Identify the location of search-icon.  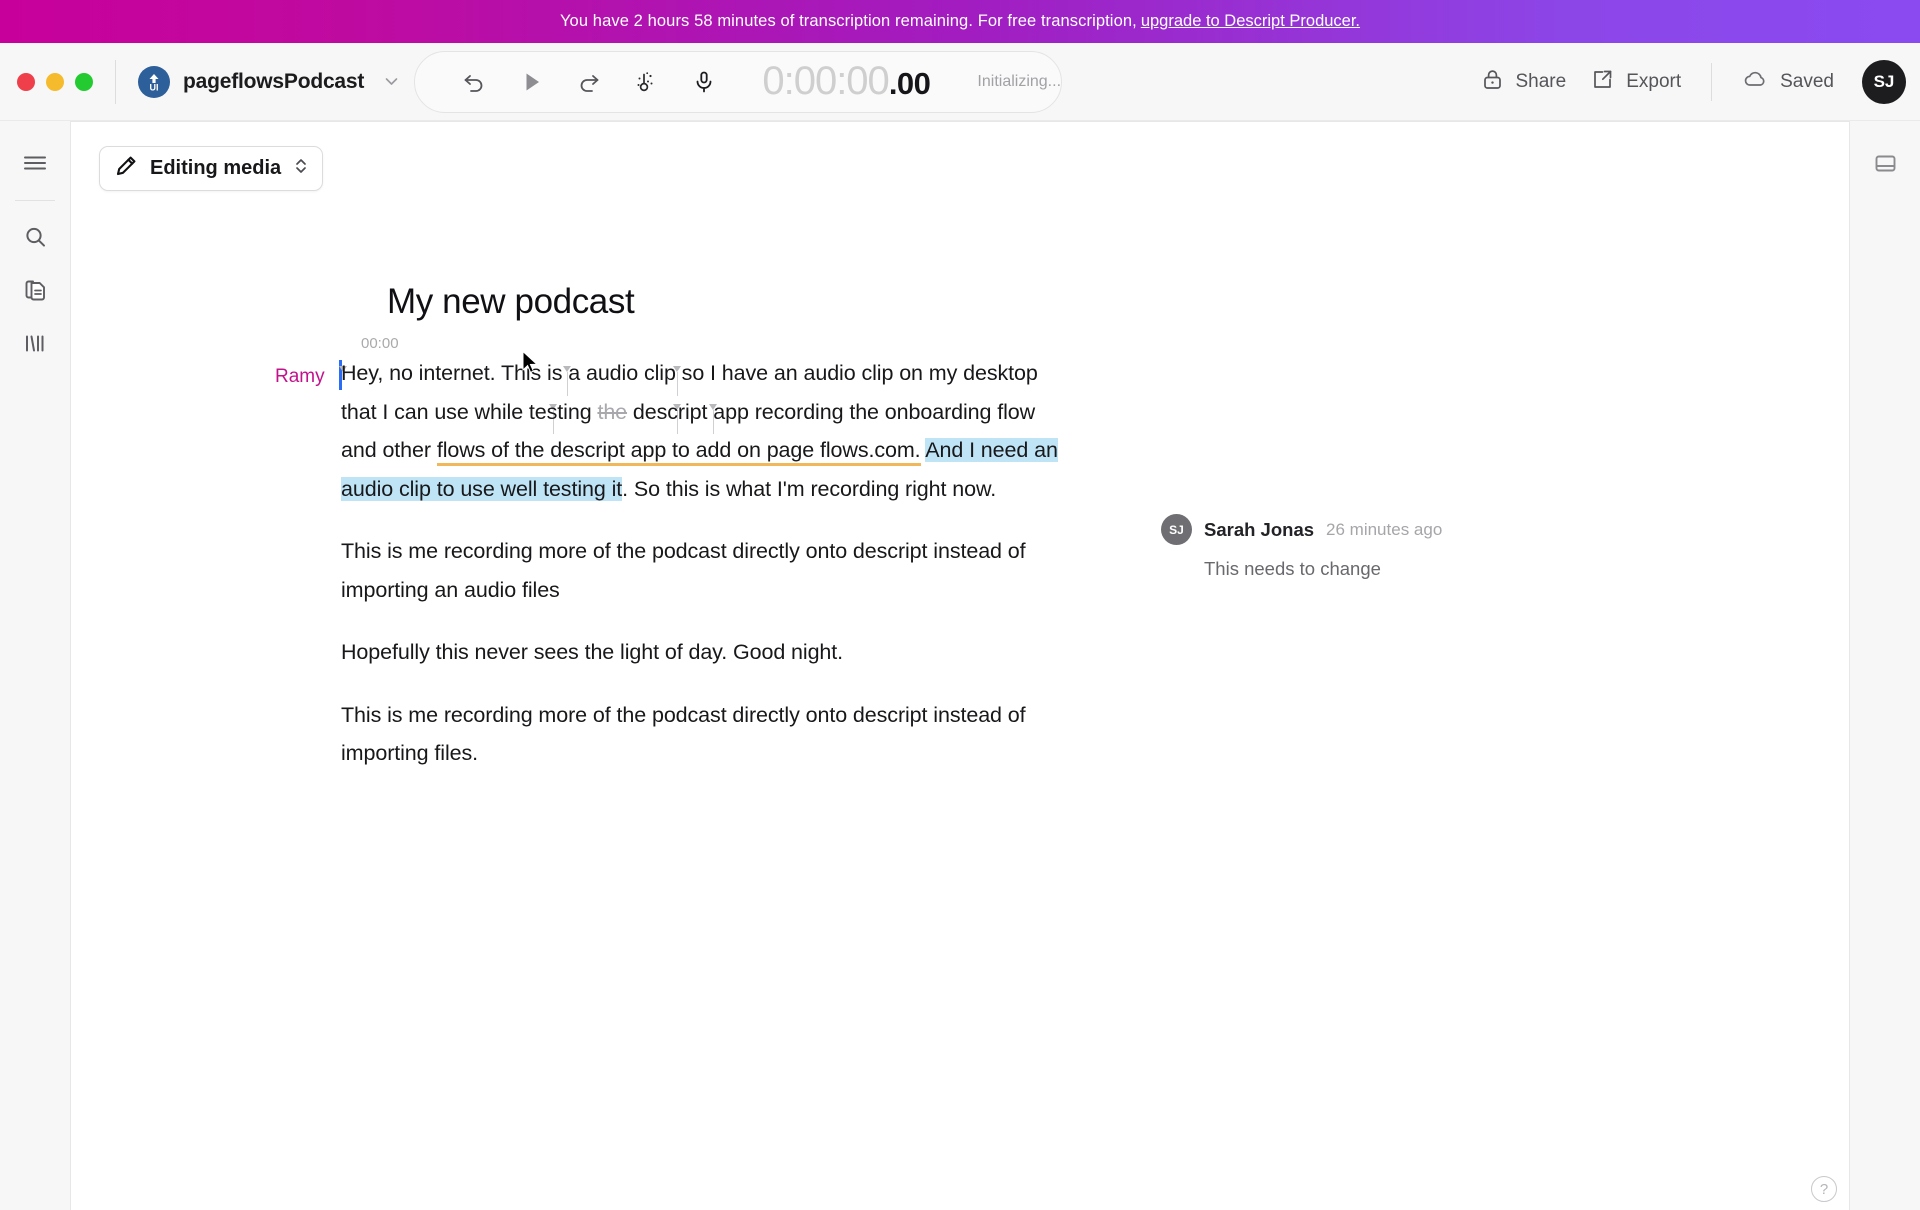
(35, 237).